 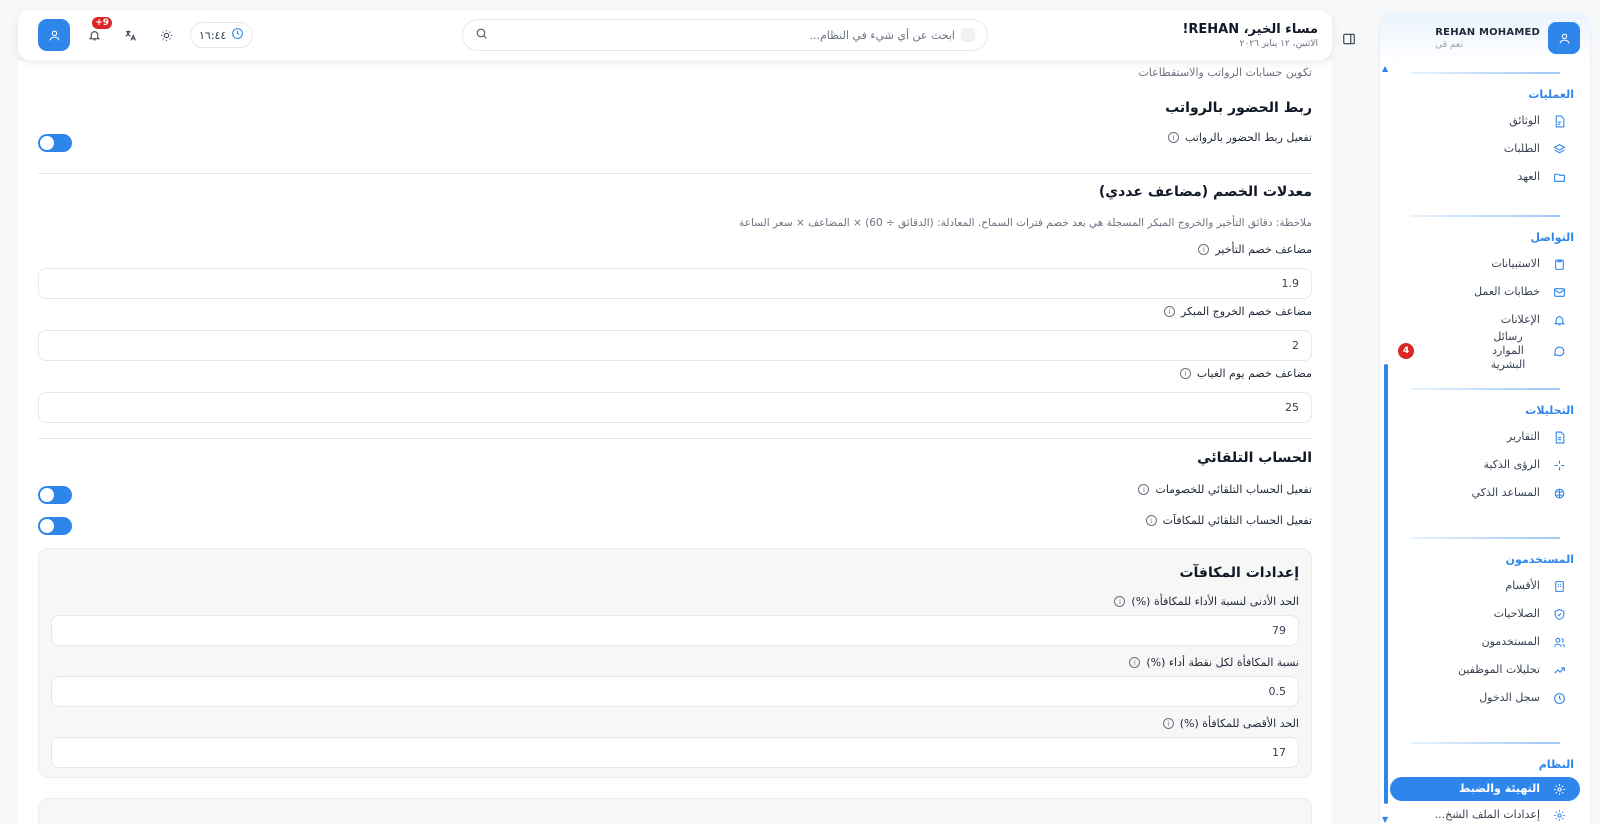 What do you see at coordinates (55, 143) in the screenshot?
I see `attendance-payroll-toggle` at bounding box center [55, 143].